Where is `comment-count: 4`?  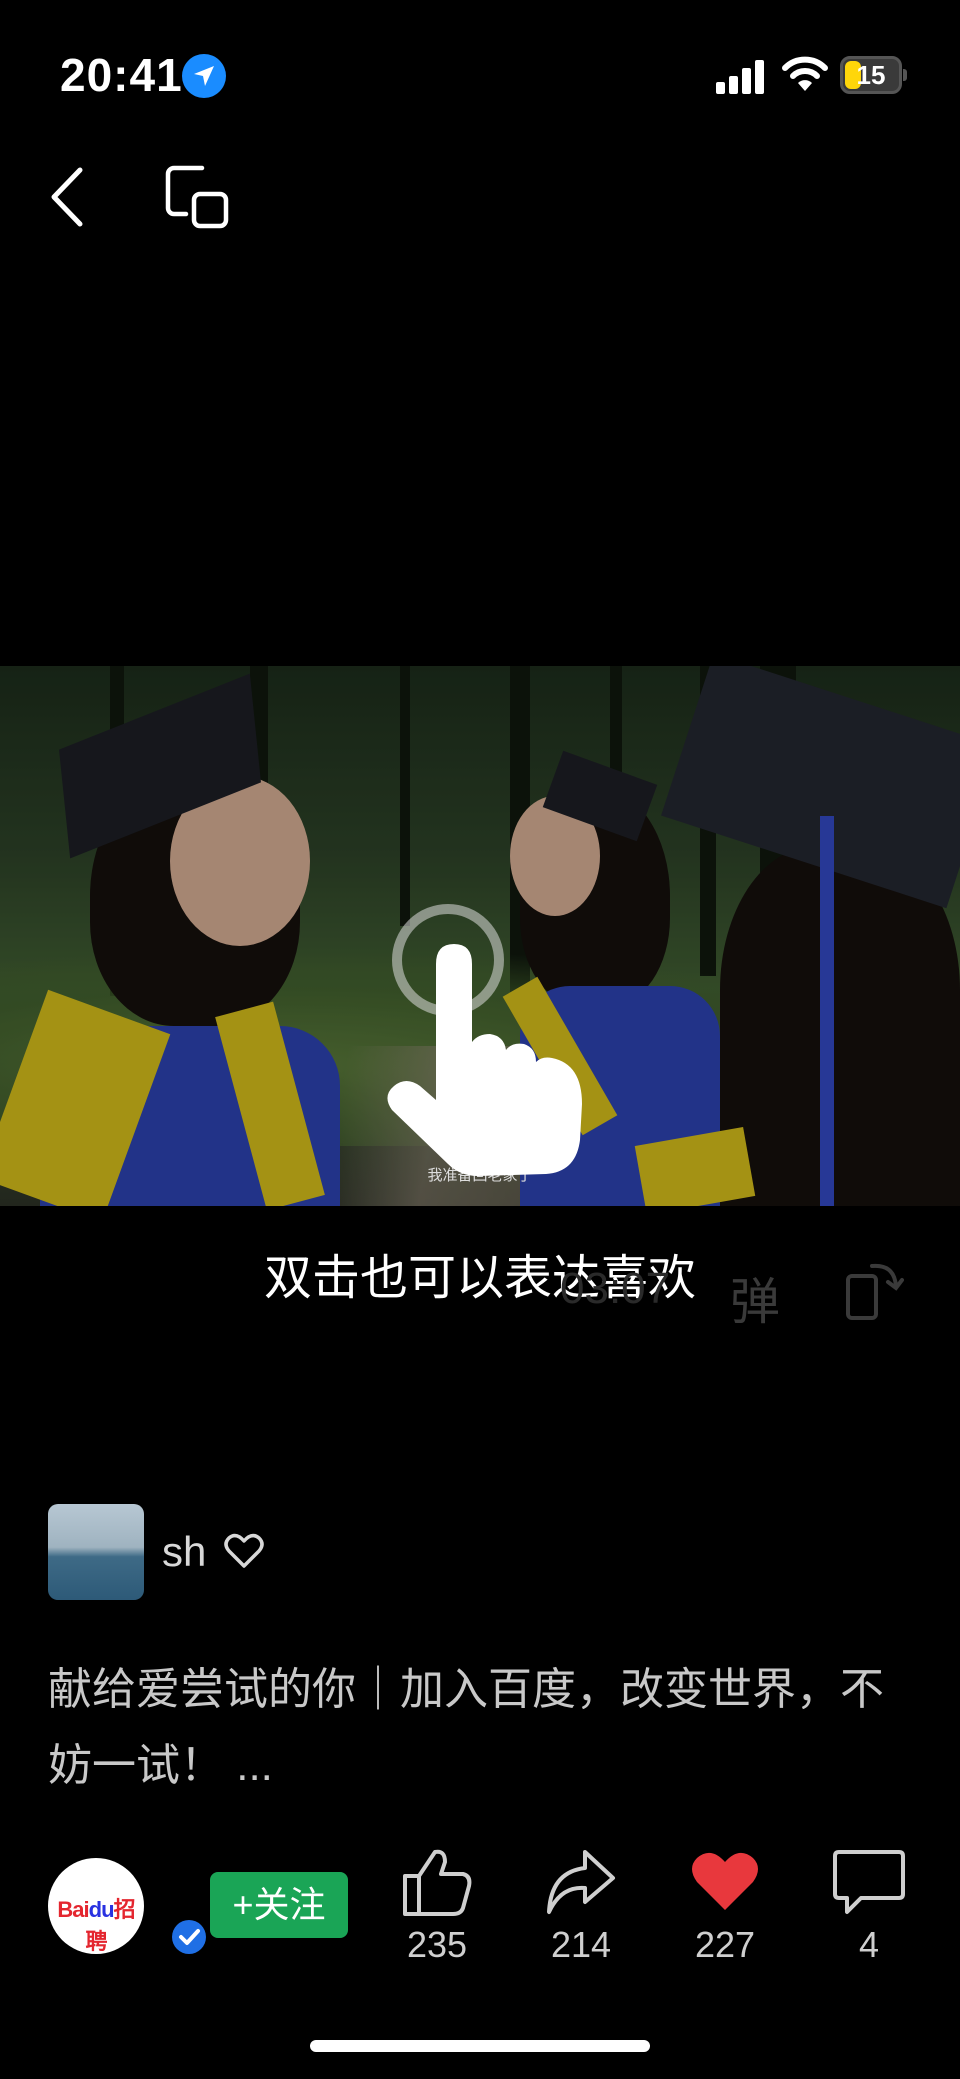 comment-count: 4 is located at coordinates (869, 1944).